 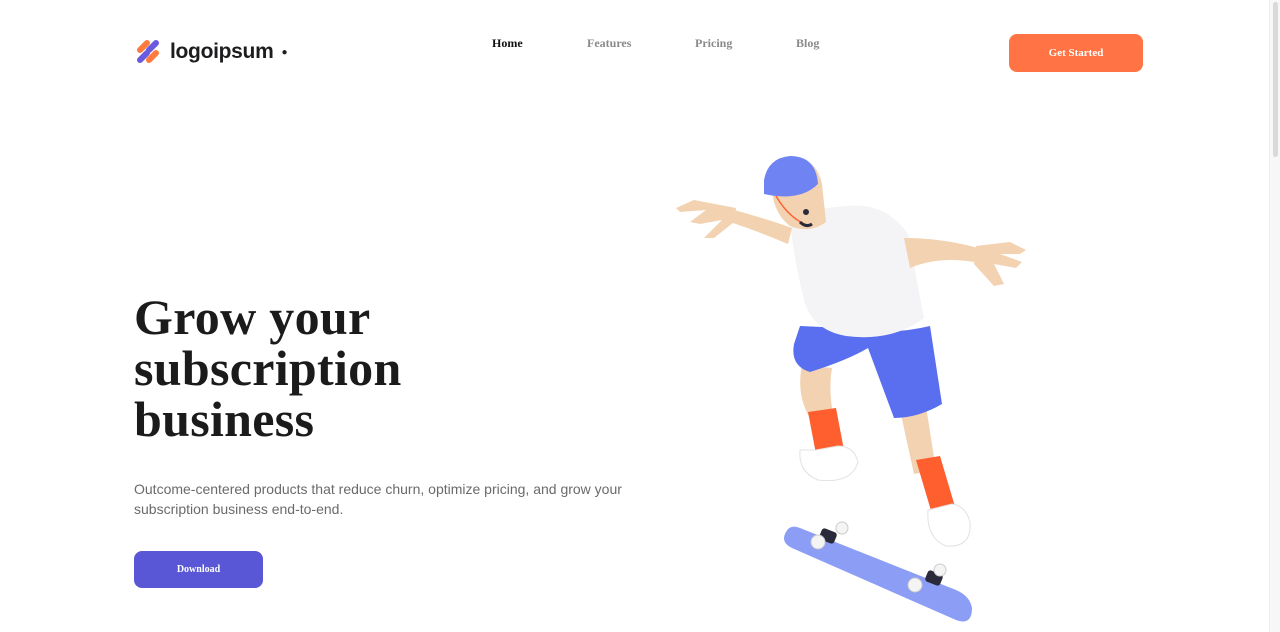 I want to click on page-scrollbar-thumb, so click(x=1275, y=79).